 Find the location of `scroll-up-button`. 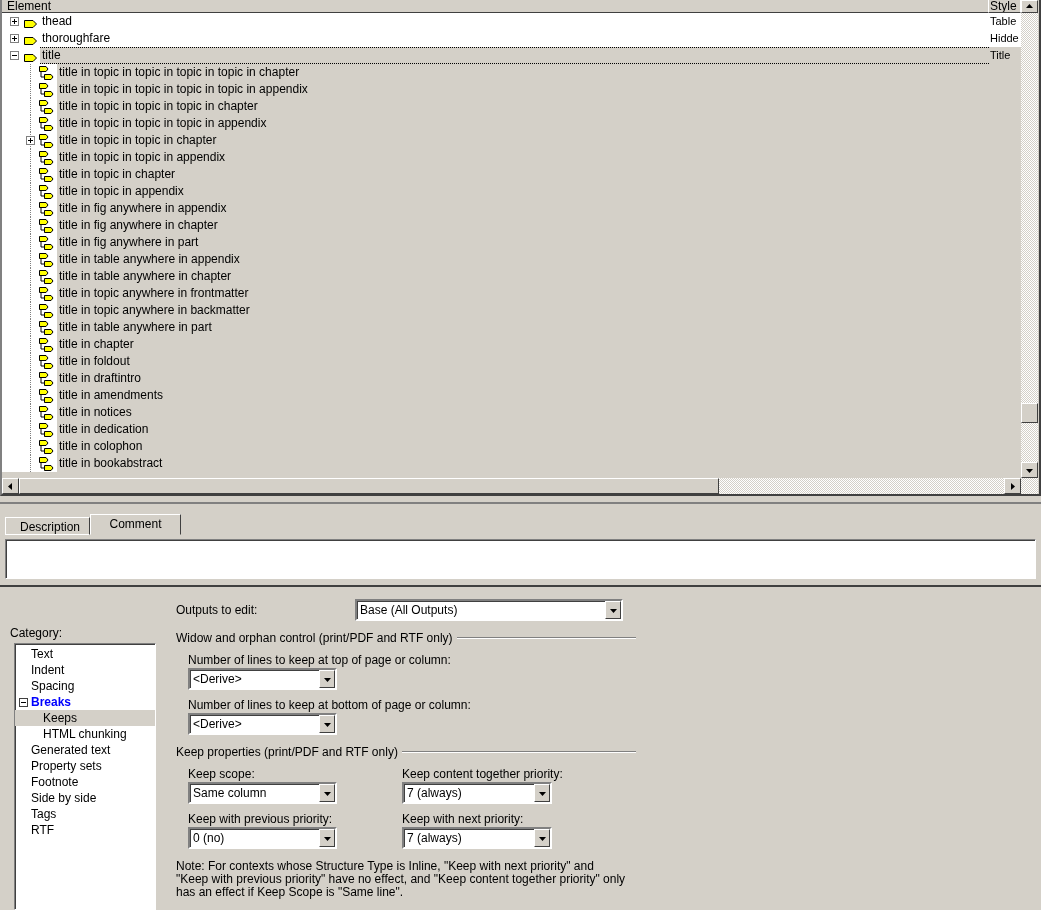

scroll-up-button is located at coordinates (1029, 6).